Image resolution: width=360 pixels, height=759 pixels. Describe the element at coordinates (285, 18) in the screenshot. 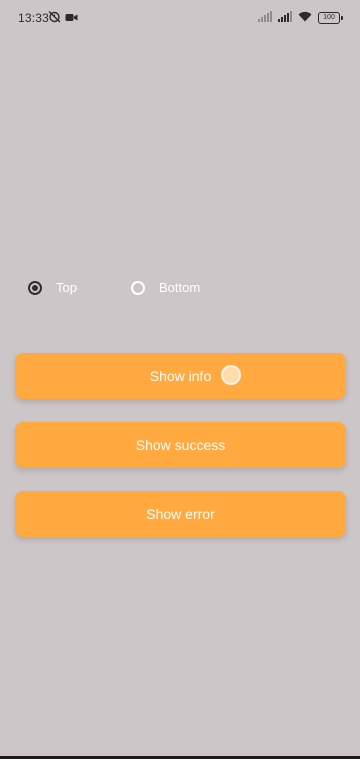

I see `signal-icon` at that location.